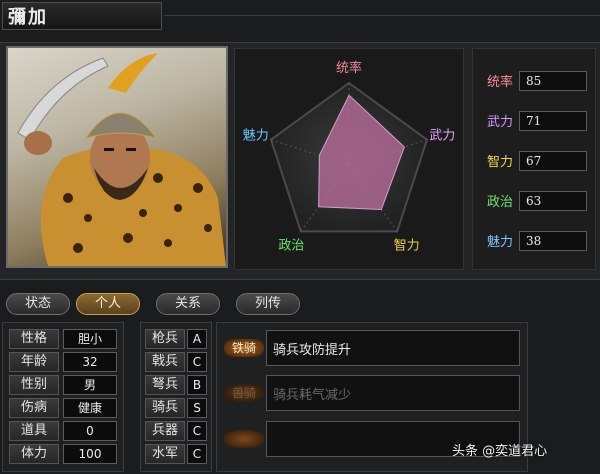 Image resolution: width=600 pixels, height=474 pixels. I want to click on aptitude-label: 骑兵, so click(165, 408).